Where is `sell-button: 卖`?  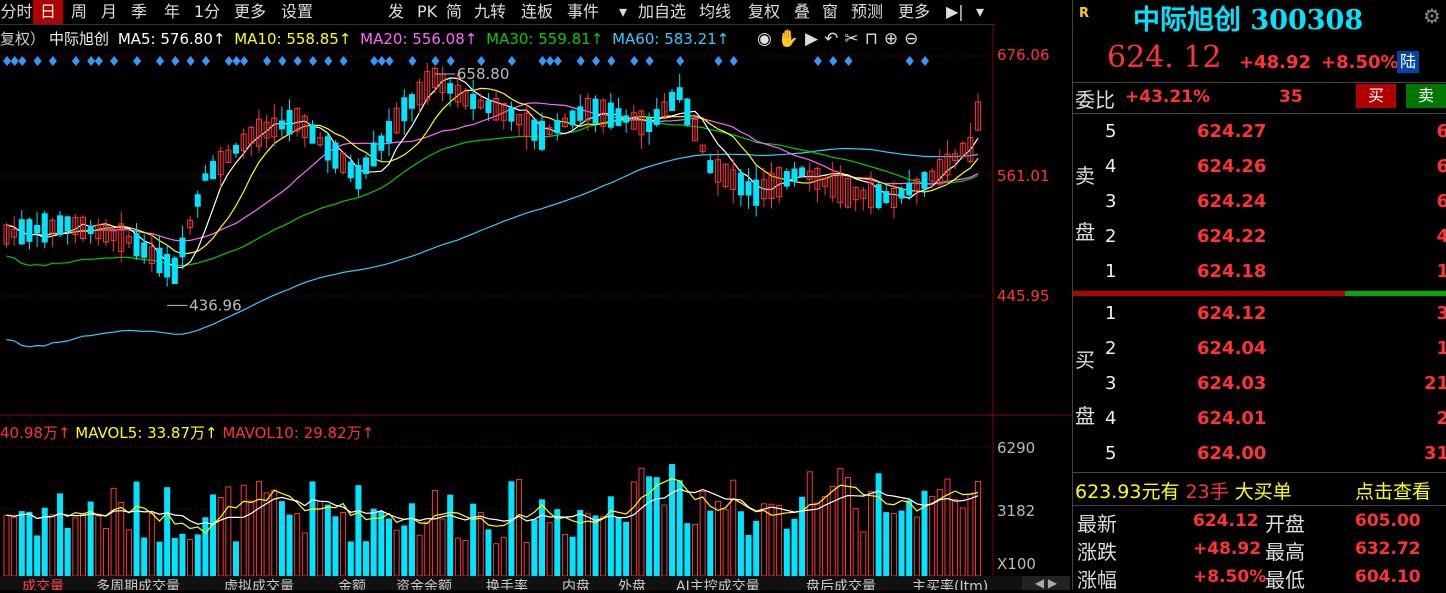 sell-button: 卖 is located at coordinates (1426, 96).